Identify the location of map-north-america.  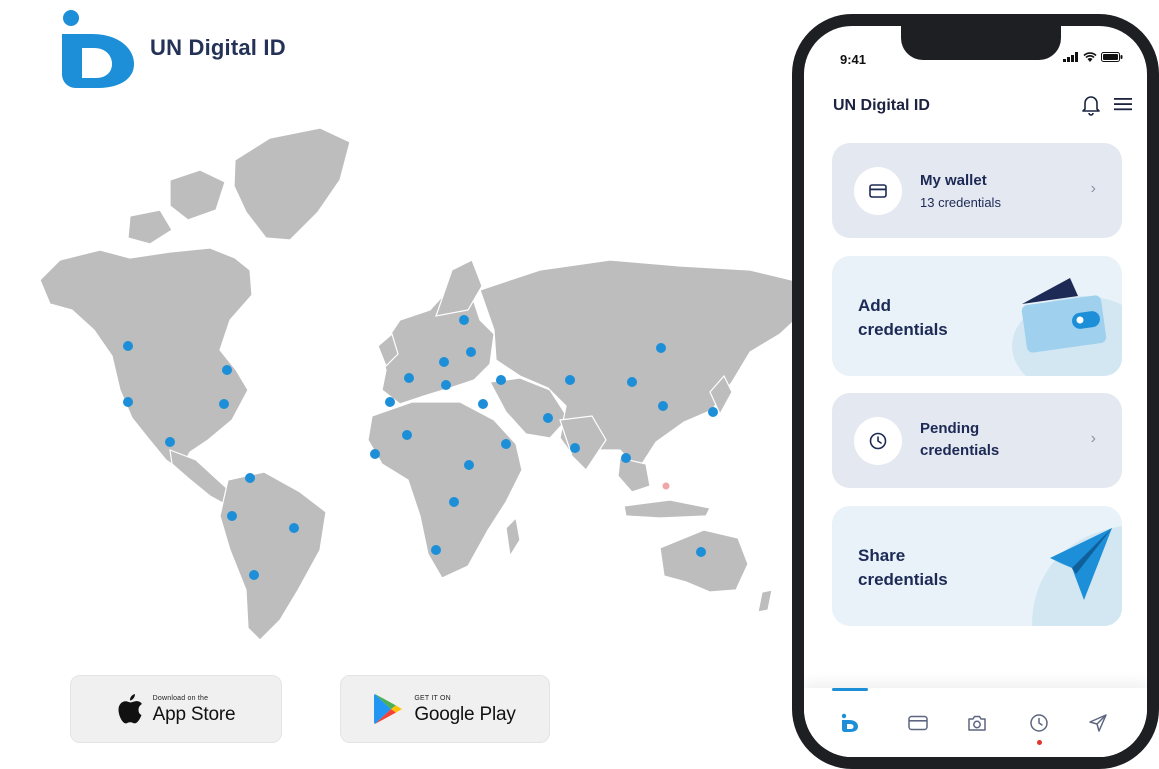
(146, 359).